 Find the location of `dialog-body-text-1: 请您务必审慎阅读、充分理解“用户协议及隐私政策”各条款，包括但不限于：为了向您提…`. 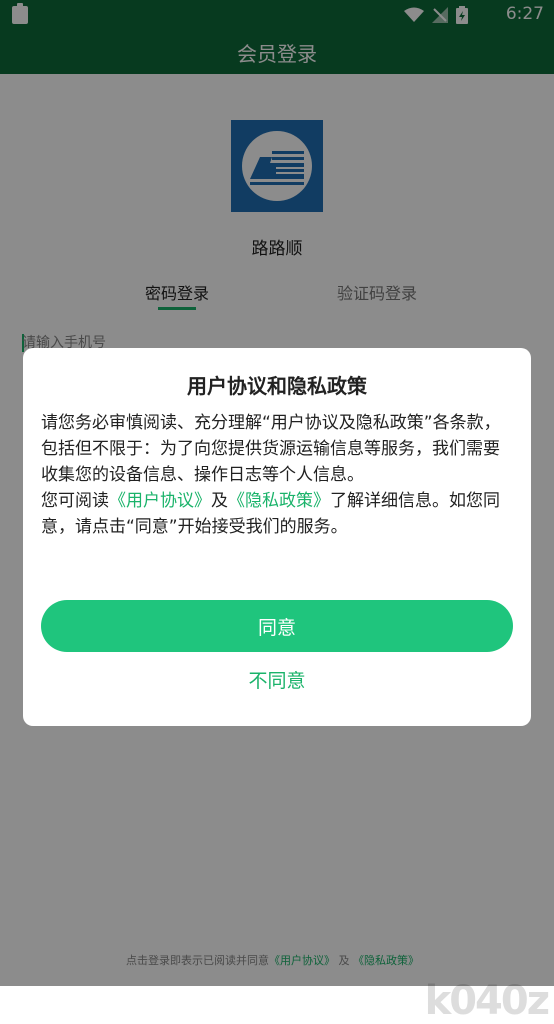

dialog-body-text-1: 请您务必审慎阅读、充分理解“用户协议及隐私政策”各条款，包括但不限于：为了向您提… is located at coordinates (271, 449).